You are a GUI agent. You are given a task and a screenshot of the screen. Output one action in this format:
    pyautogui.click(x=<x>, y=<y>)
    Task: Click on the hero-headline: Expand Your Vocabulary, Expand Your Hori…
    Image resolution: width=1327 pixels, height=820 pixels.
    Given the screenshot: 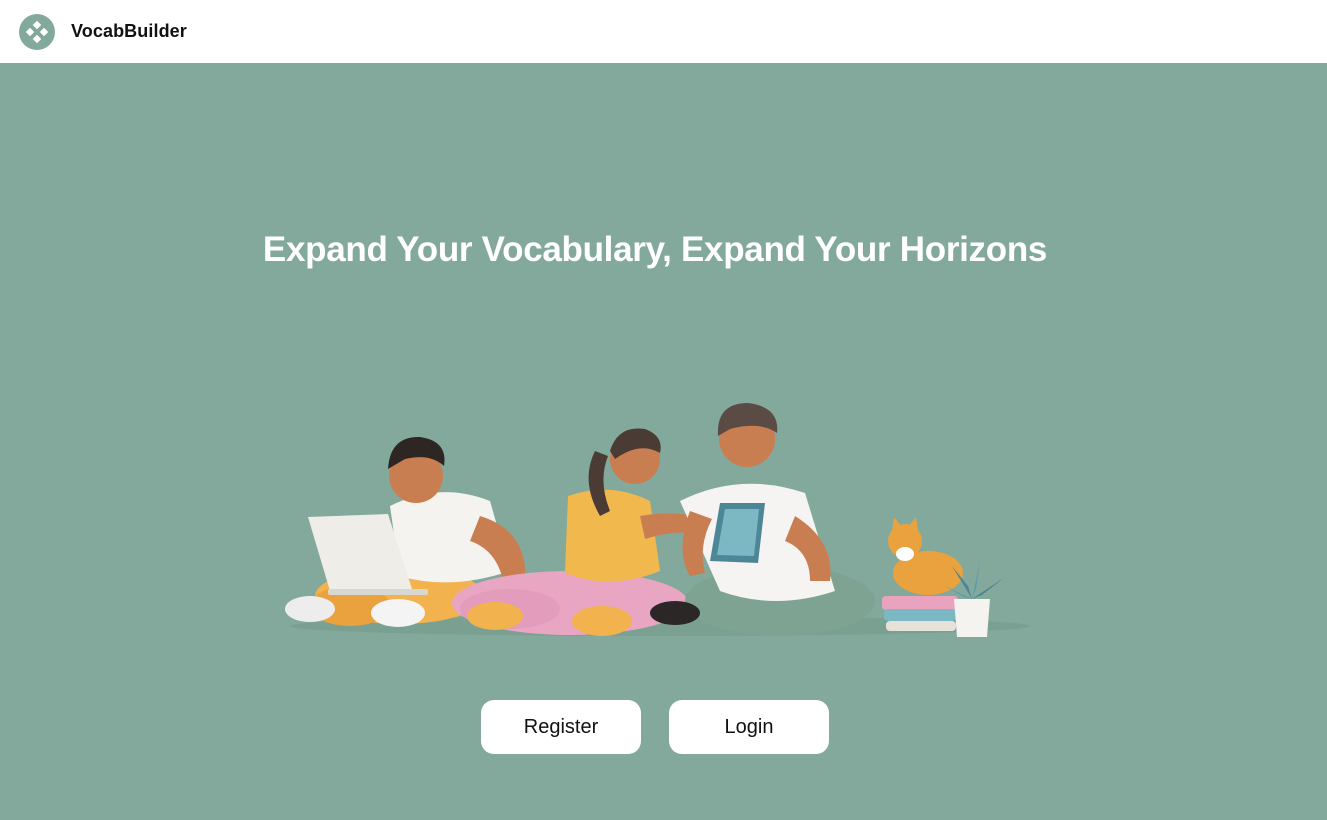 What is the action you would take?
    pyautogui.click(x=655, y=249)
    